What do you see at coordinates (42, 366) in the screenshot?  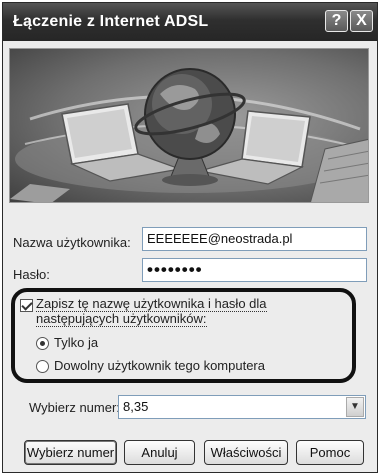 I see `radio-any-user` at bounding box center [42, 366].